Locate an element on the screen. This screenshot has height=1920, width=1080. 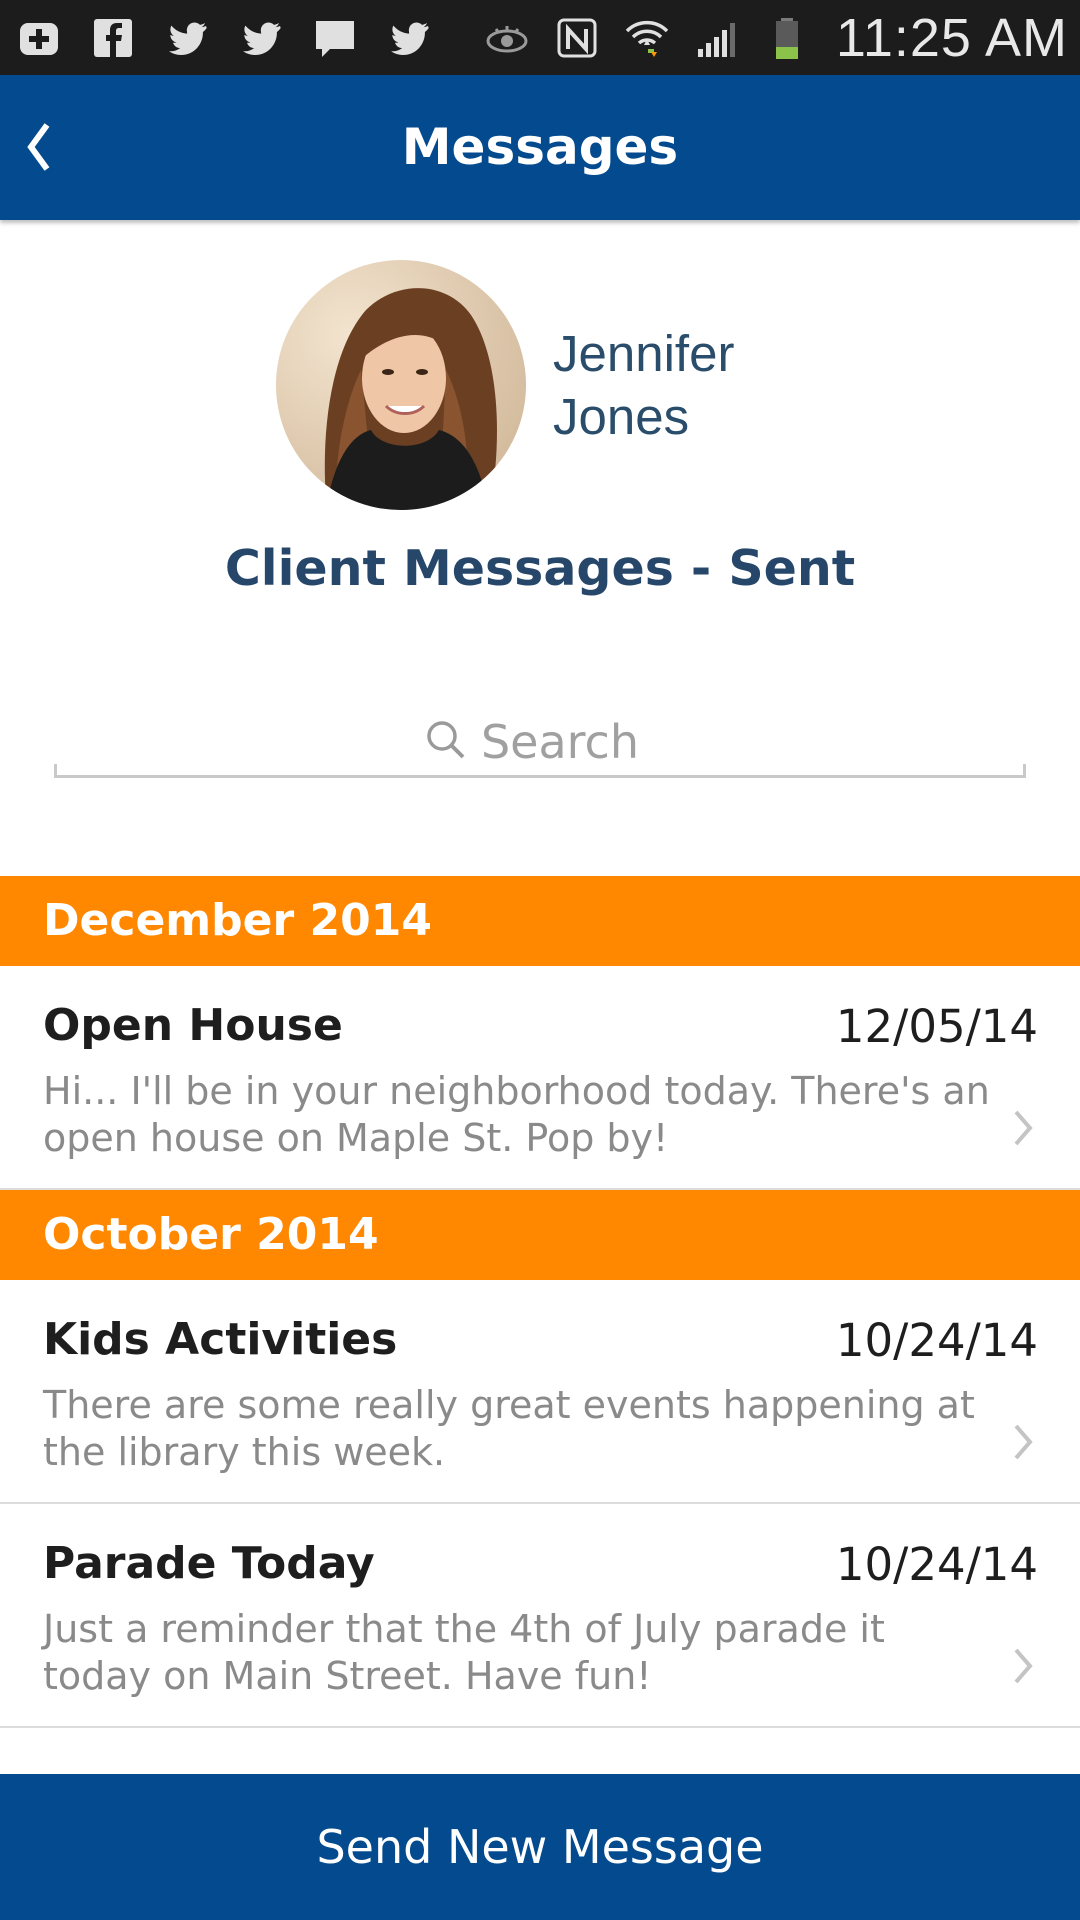
add-box-icon is located at coordinates (39, 38).